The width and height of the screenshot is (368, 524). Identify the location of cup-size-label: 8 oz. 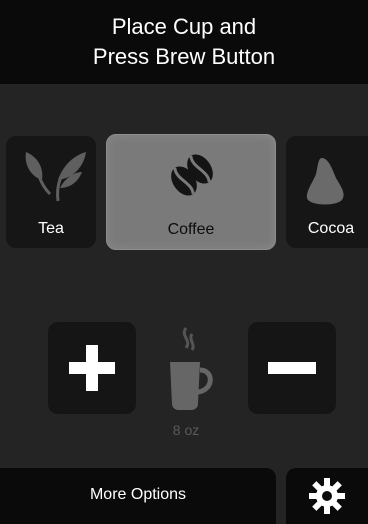
(186, 430).